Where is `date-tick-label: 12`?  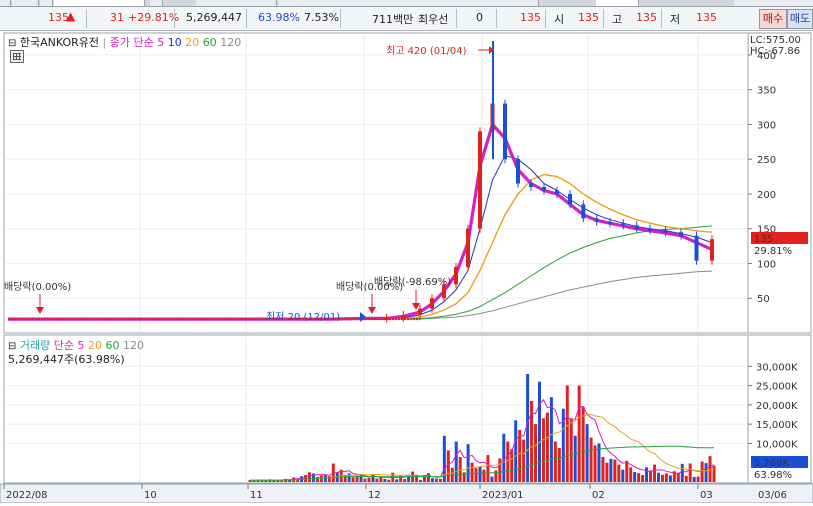 date-tick-label: 12 is located at coordinates (374, 495).